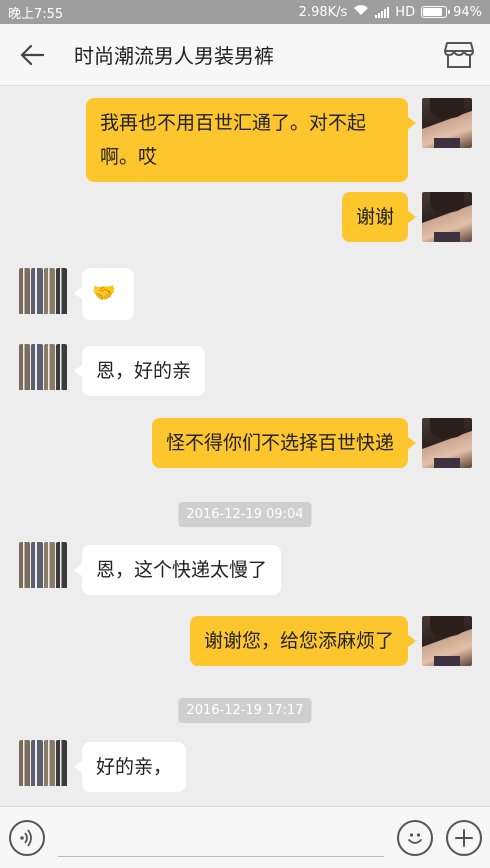 The image size is (490, 868). What do you see at coordinates (405, 12) in the screenshot?
I see `network-type: HD` at bounding box center [405, 12].